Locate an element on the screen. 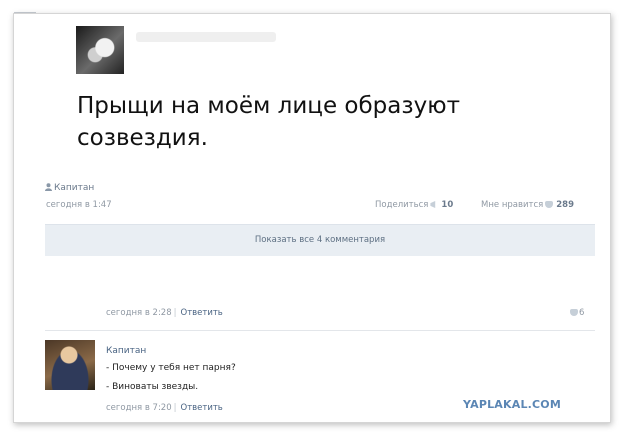 The height and width of the screenshot is (436, 625). comment-text-line: - Почему у тебя нет парня? is located at coordinates (171, 368).